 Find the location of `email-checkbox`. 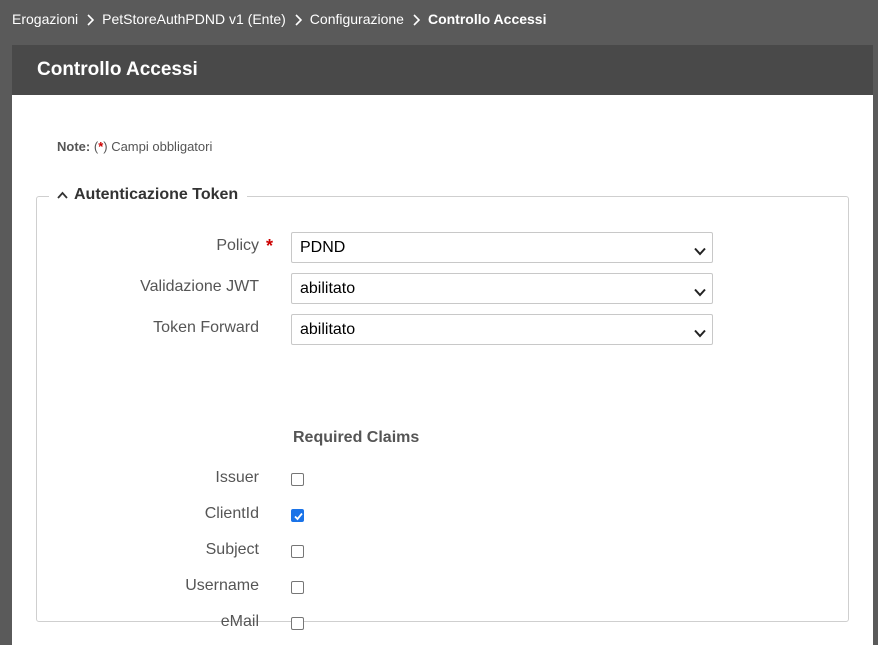

email-checkbox is located at coordinates (297, 623).